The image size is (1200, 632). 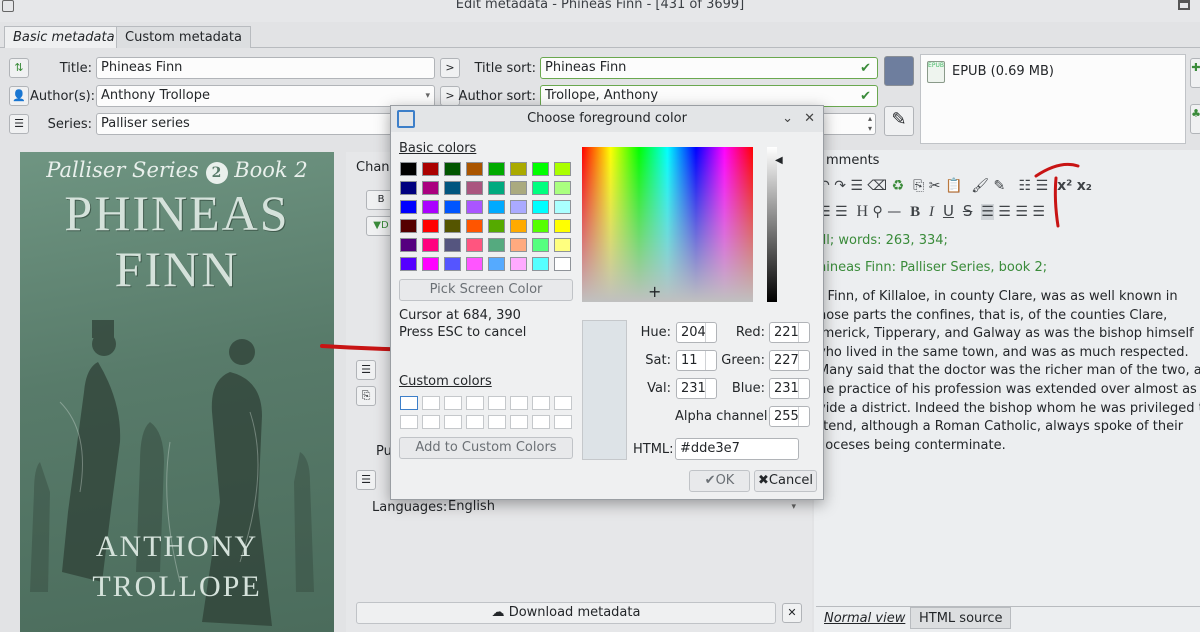 I want to click on add-to-custom-colors-button: Add to Custom Colors, so click(x=486, y=448).